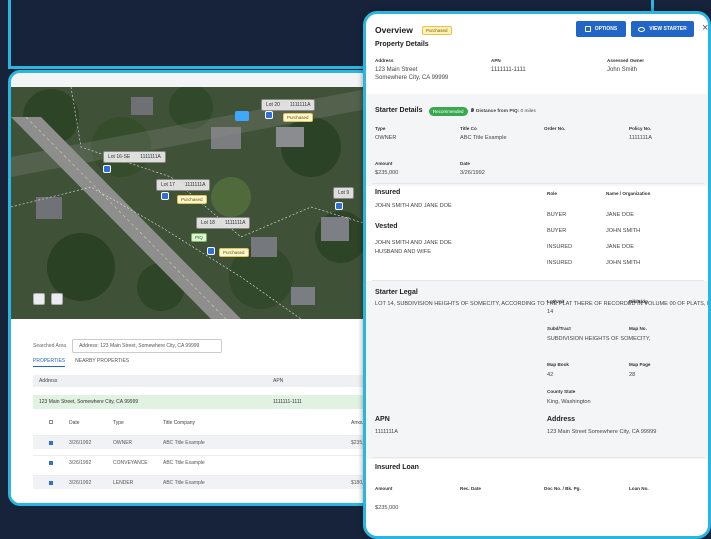 The width and height of the screenshot is (711, 539). What do you see at coordinates (387, 432) in the screenshot?
I see `legal-apn-value: 1111111A` at bounding box center [387, 432].